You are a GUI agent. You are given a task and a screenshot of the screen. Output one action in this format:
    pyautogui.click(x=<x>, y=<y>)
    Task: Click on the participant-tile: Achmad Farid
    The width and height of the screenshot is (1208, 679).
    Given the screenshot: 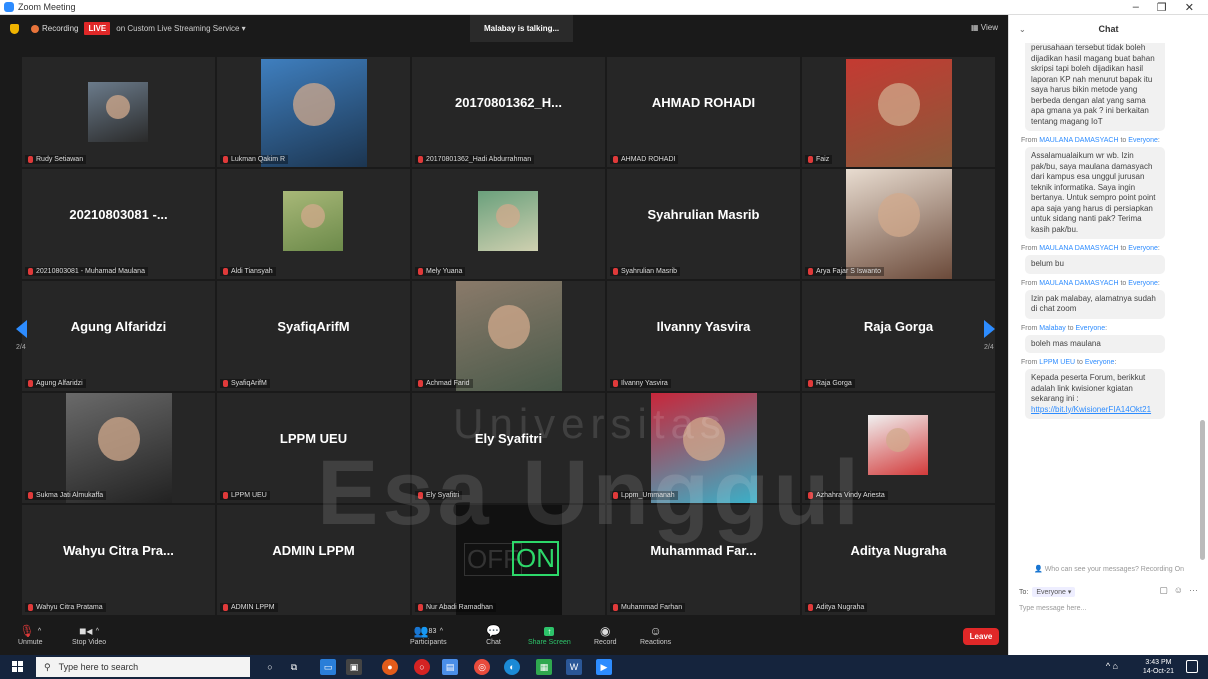 What is the action you would take?
    pyautogui.click(x=508, y=336)
    